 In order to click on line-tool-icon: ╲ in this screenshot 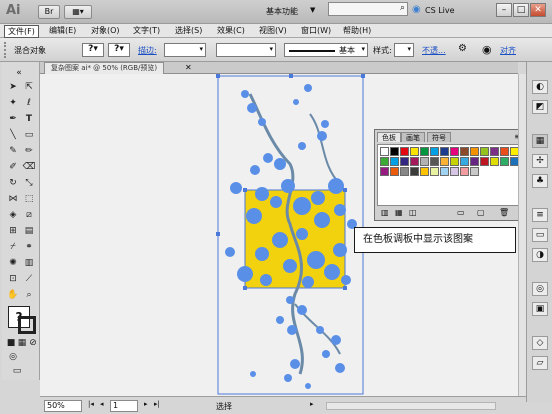, I will do `click(13, 135)`.